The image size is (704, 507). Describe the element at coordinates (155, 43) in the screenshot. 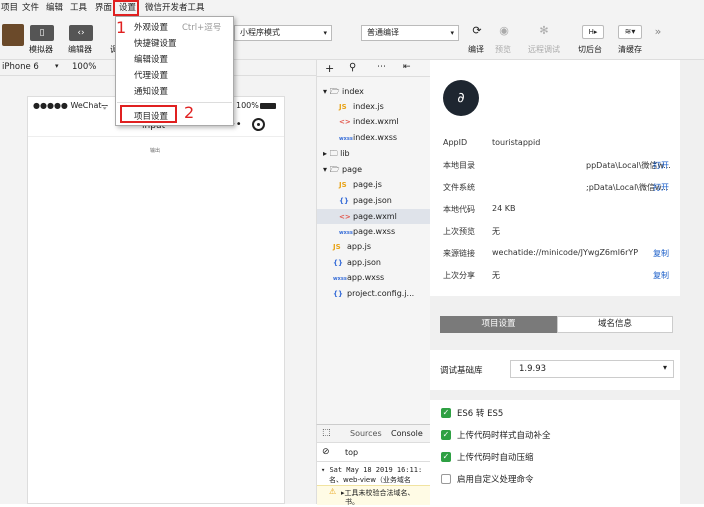

I see `menu-shortcut-settings: 快捷键设置` at that location.